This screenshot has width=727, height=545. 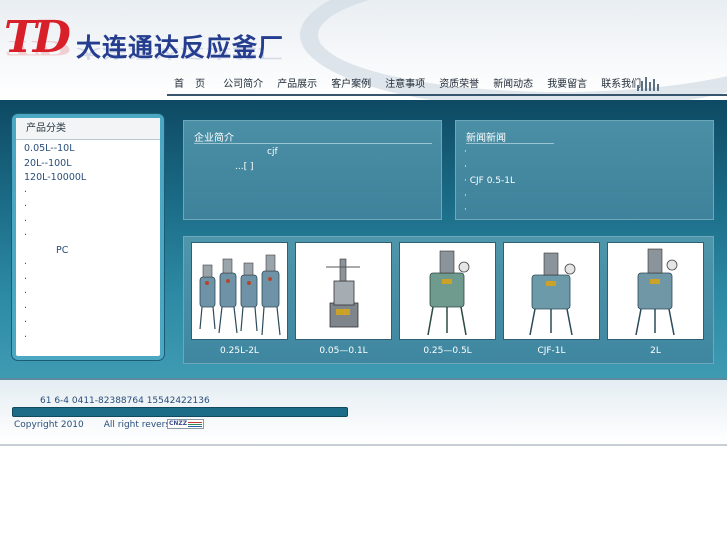 What do you see at coordinates (92, 149) in the screenshot?
I see `category-item: 0.05L--10L` at bounding box center [92, 149].